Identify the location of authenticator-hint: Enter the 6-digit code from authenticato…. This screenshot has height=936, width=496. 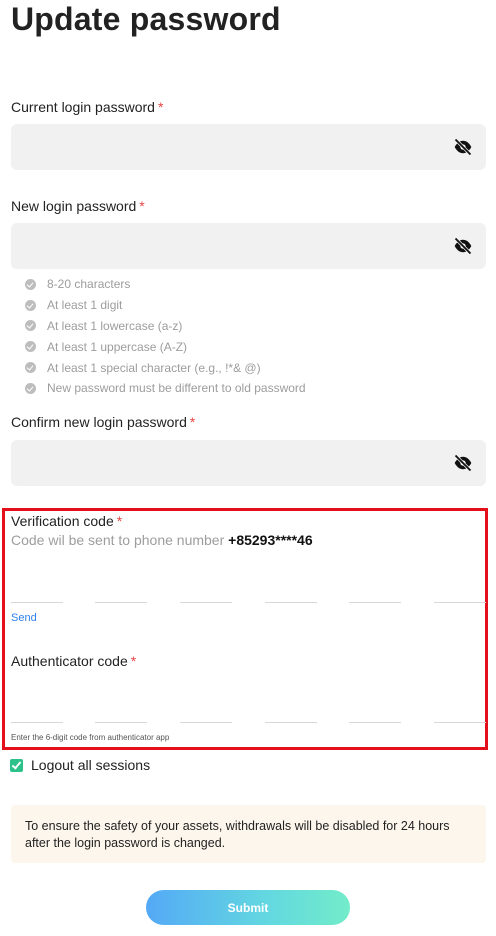
(90, 737).